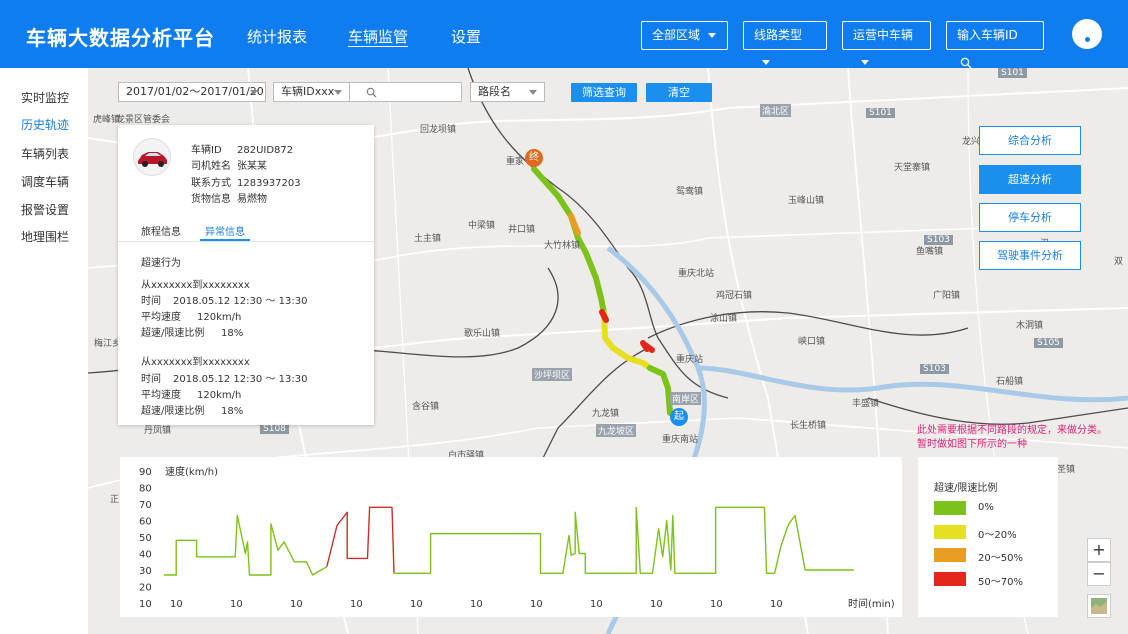 This screenshot has height=634, width=1128. What do you see at coordinates (195, 91) in the screenshot?
I see `date-range-value: 2017/01/02～2017/01/20` at bounding box center [195, 91].